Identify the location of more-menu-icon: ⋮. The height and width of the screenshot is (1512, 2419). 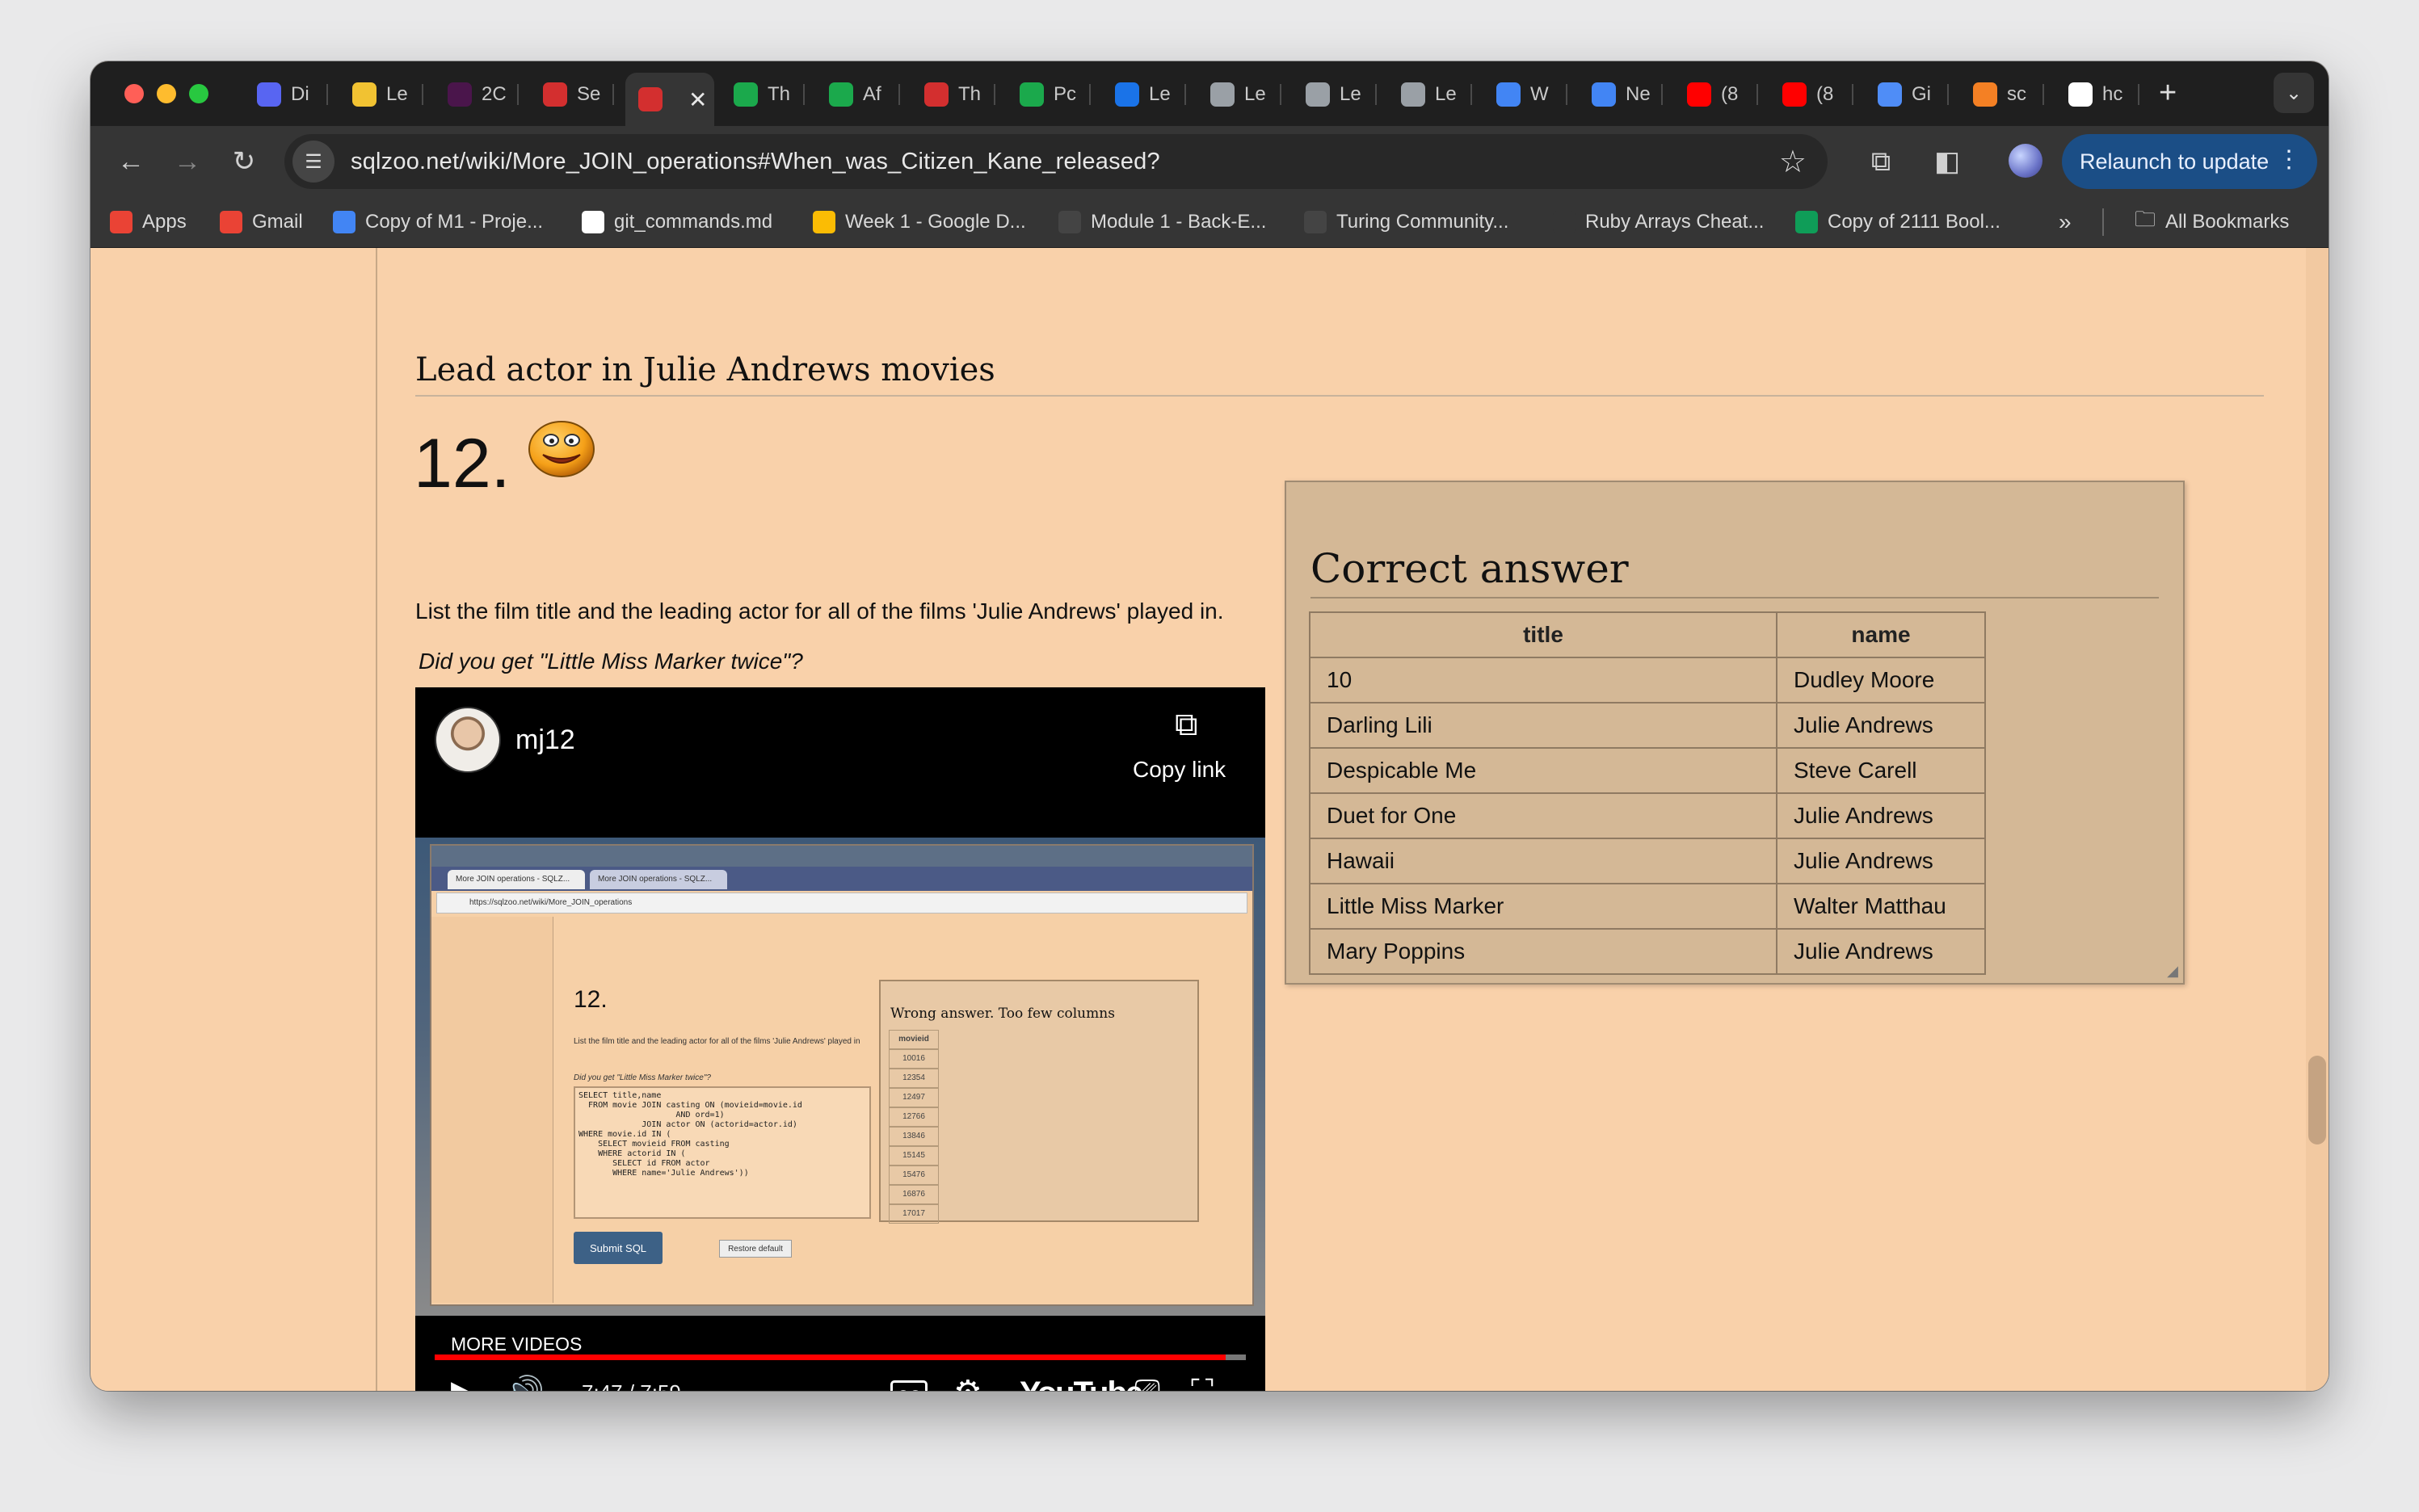
(2289, 159).